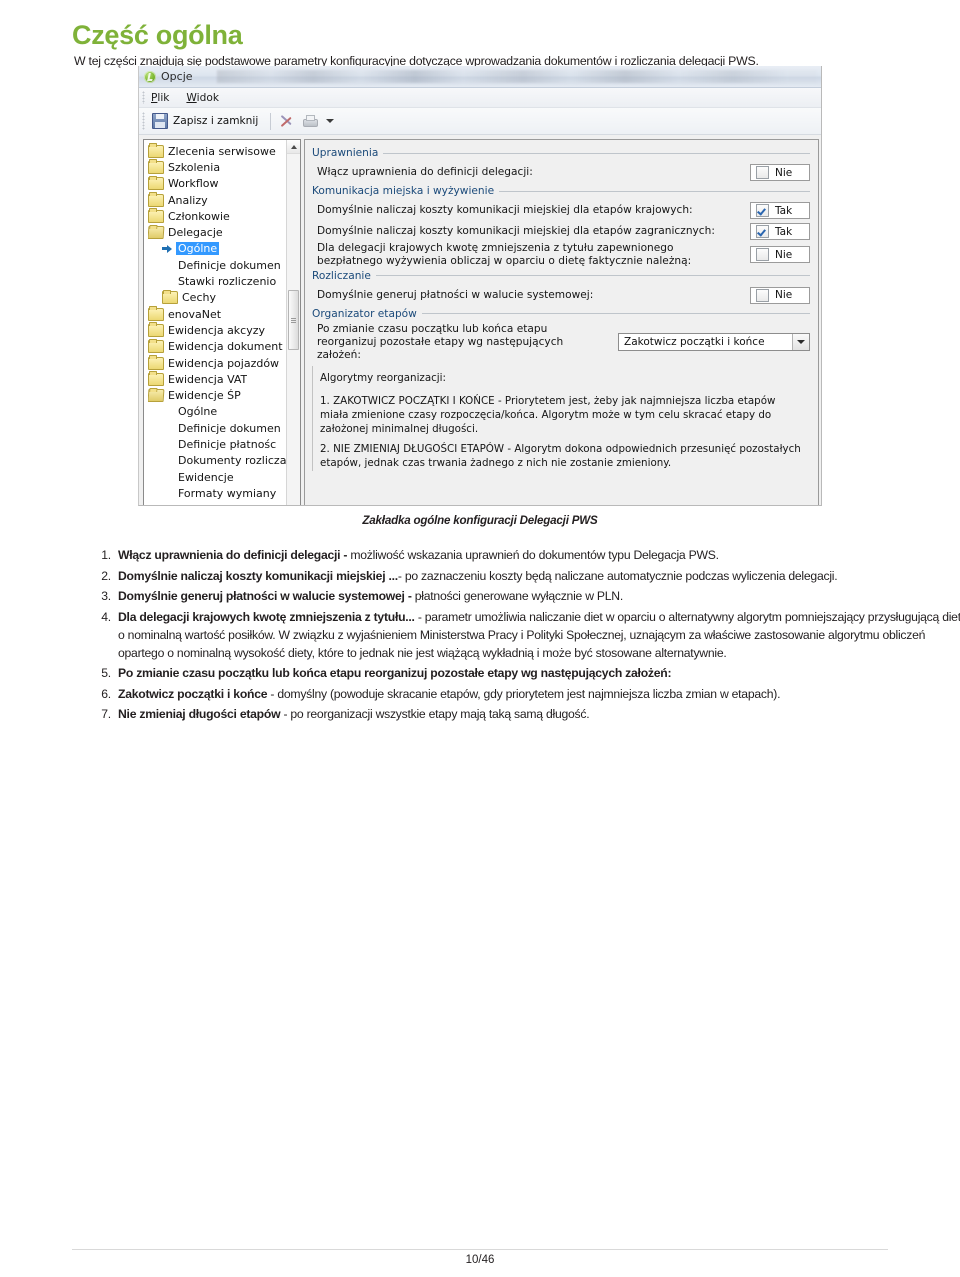 The height and width of the screenshot is (1277, 960). What do you see at coordinates (330, 121) in the screenshot?
I see `dropdown-caret-icon` at bounding box center [330, 121].